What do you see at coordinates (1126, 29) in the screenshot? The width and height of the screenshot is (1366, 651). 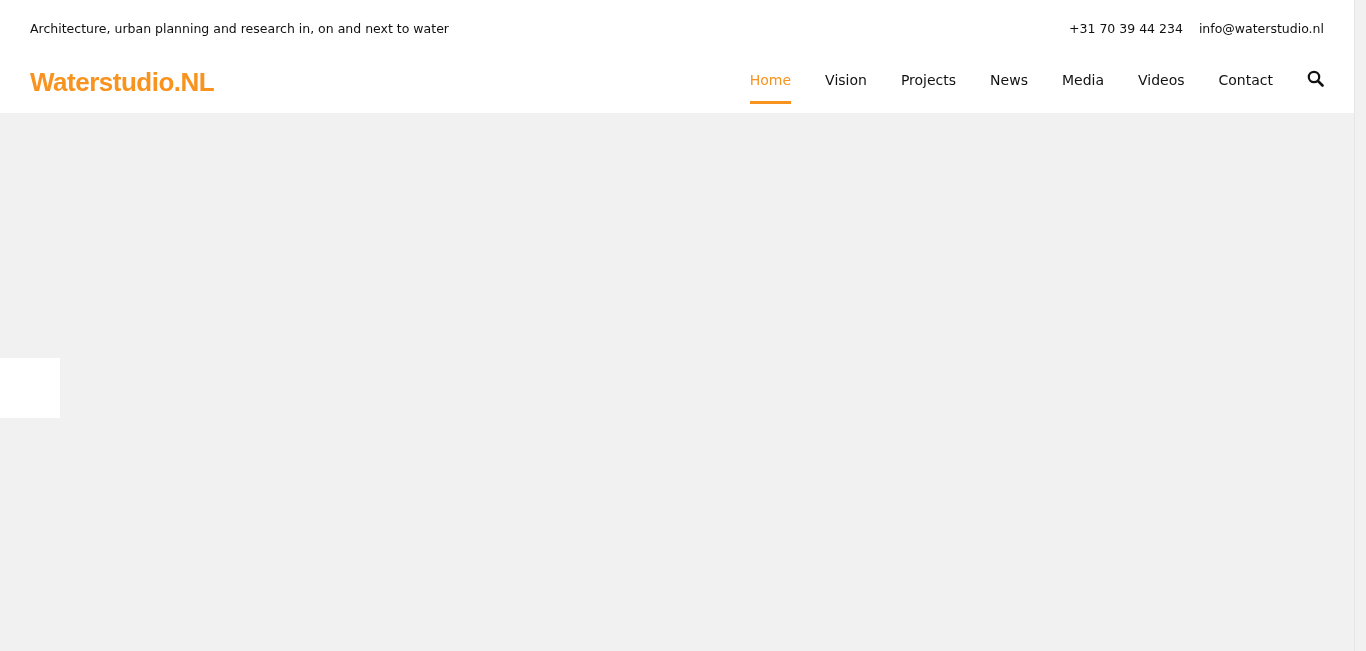 I see `phone-number-link: +31 70 39 44 234` at bounding box center [1126, 29].